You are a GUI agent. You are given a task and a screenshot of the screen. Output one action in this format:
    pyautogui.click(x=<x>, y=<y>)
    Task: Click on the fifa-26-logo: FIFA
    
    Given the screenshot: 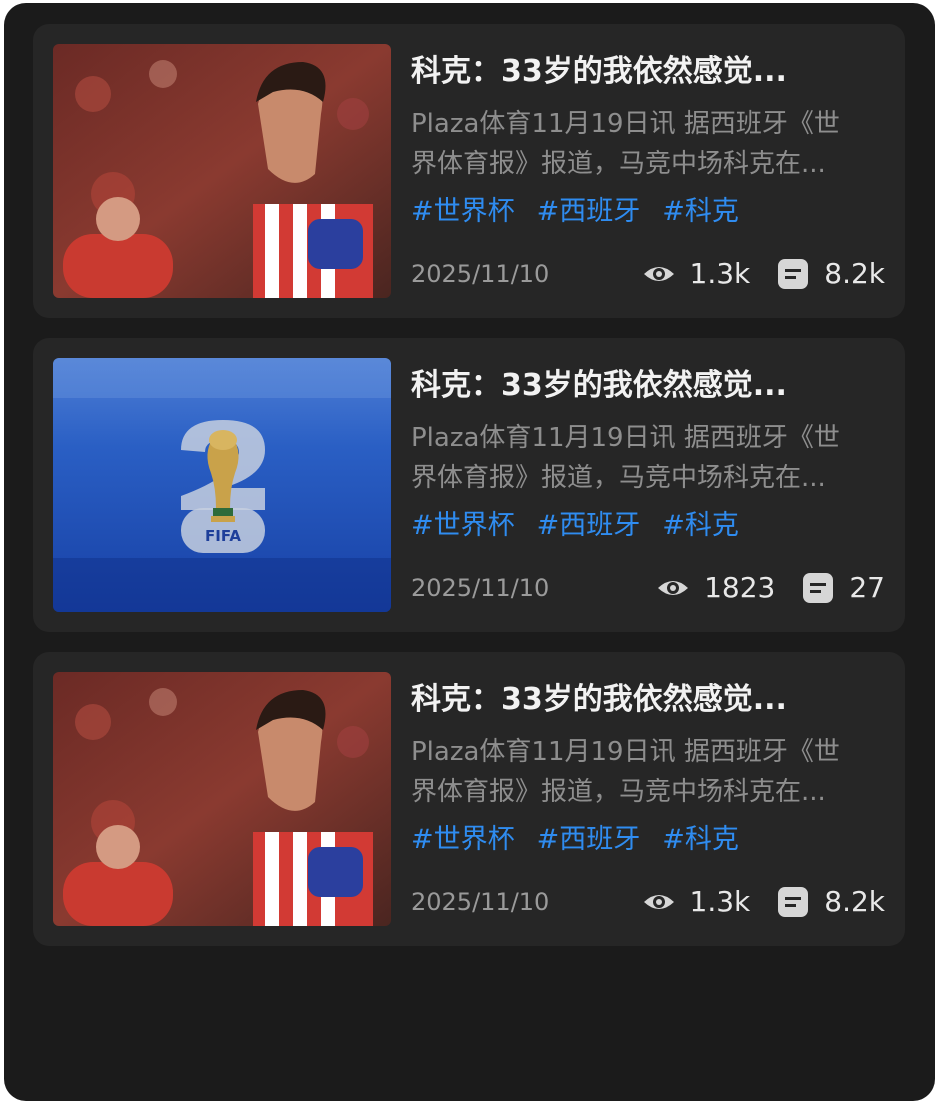 What is the action you would take?
    pyautogui.click(x=222, y=485)
    